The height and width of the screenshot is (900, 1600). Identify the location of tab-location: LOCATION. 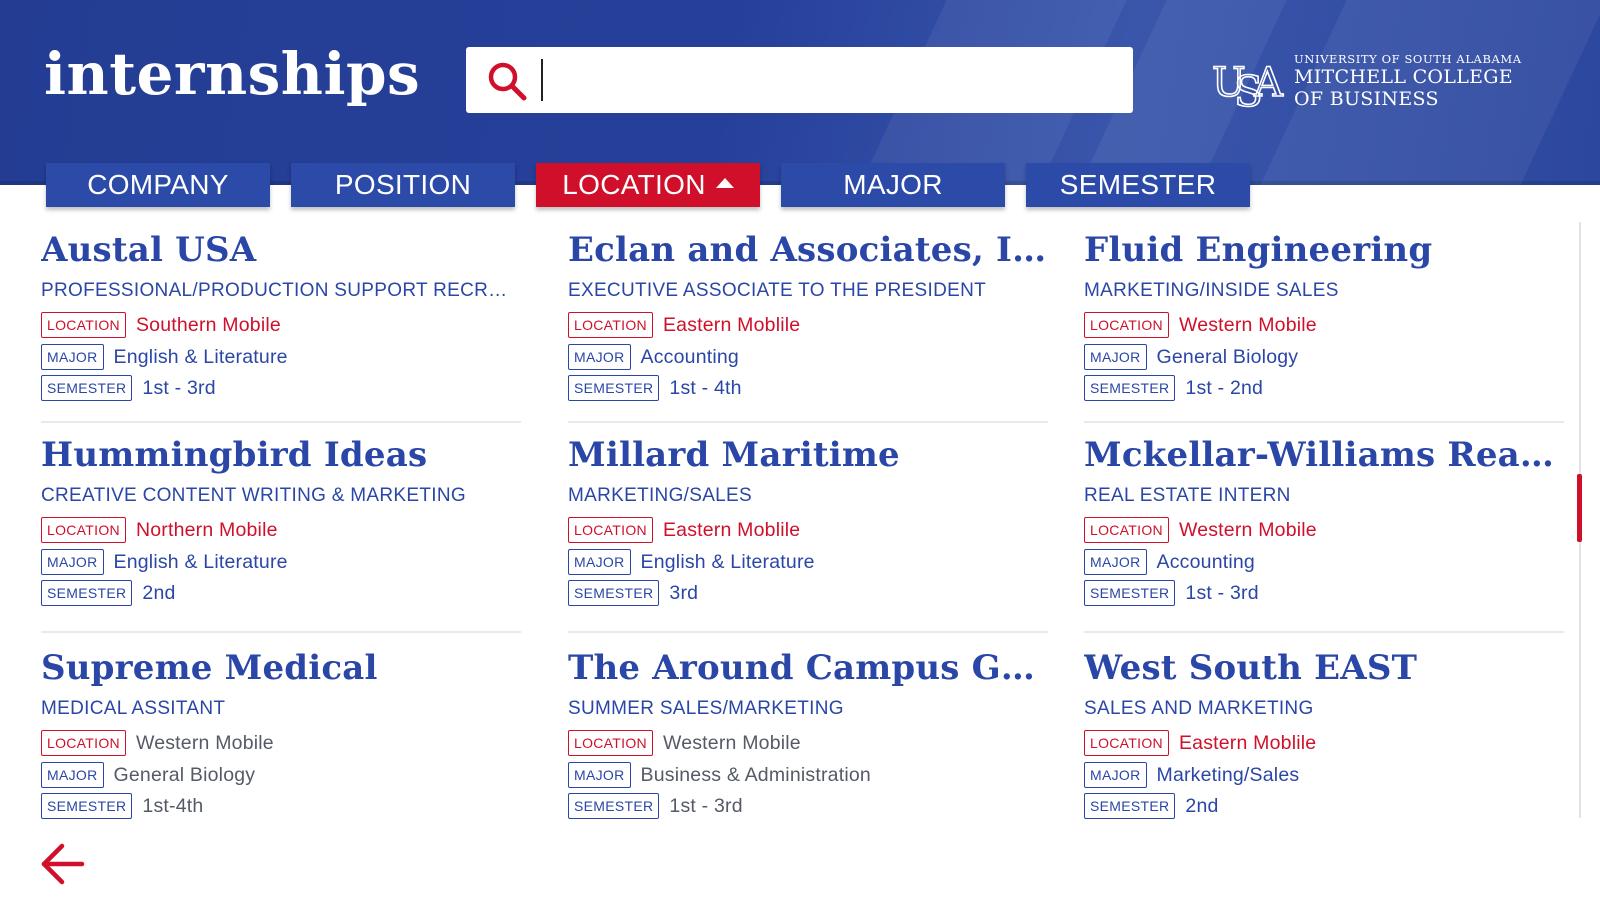
(648, 185).